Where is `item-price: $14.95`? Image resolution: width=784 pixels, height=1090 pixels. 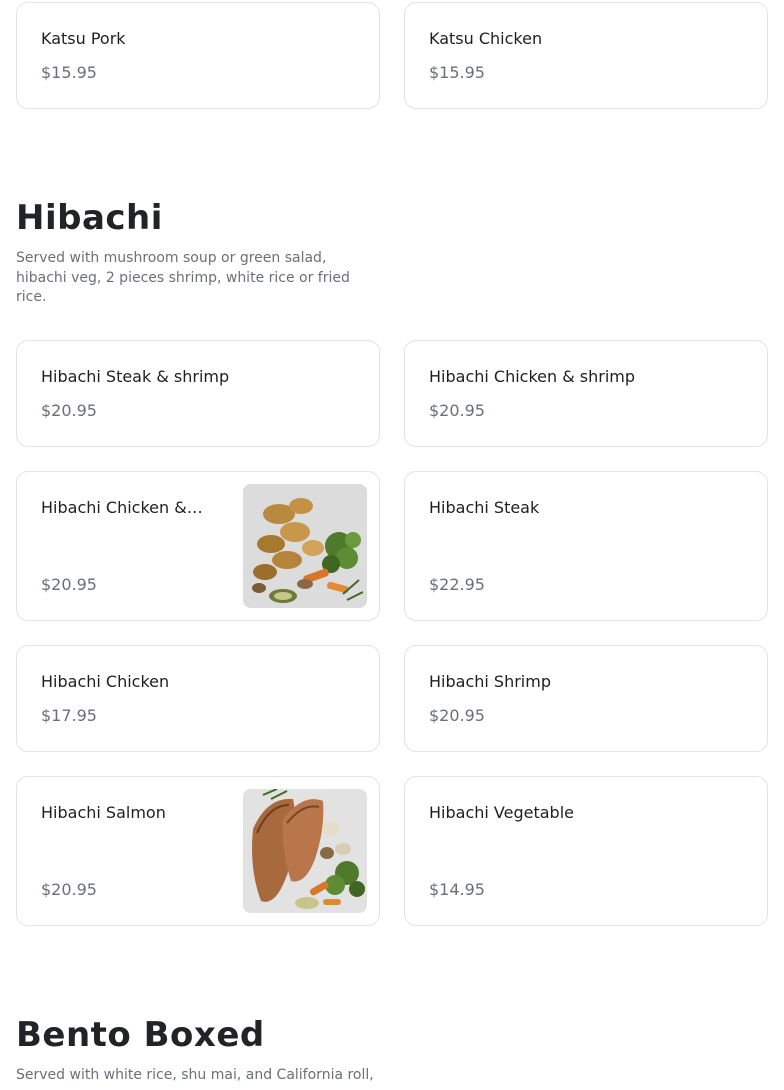
item-price: $14.95 is located at coordinates (457, 889).